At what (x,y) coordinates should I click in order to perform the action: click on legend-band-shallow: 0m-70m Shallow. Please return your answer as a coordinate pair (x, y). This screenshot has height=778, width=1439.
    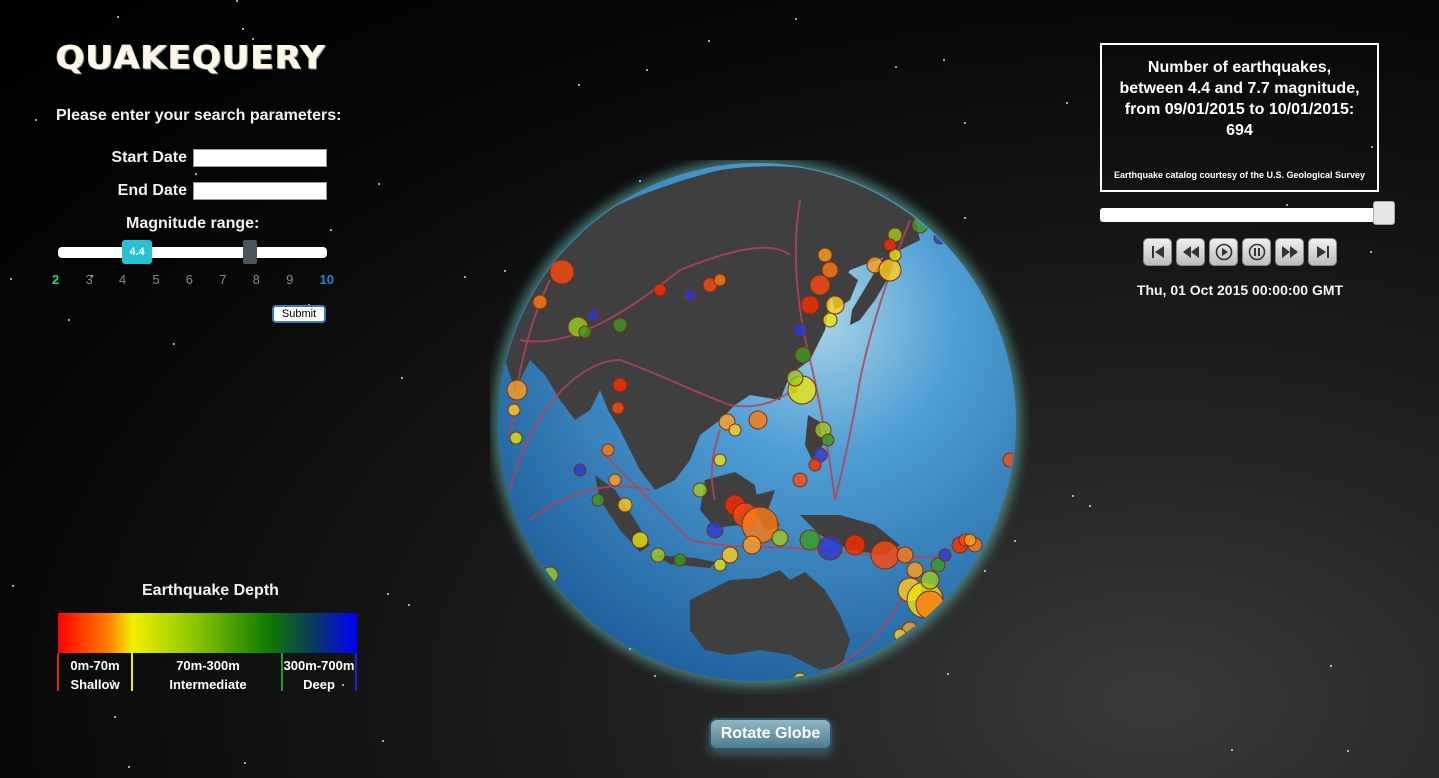
    Looking at the image, I should click on (95, 675).